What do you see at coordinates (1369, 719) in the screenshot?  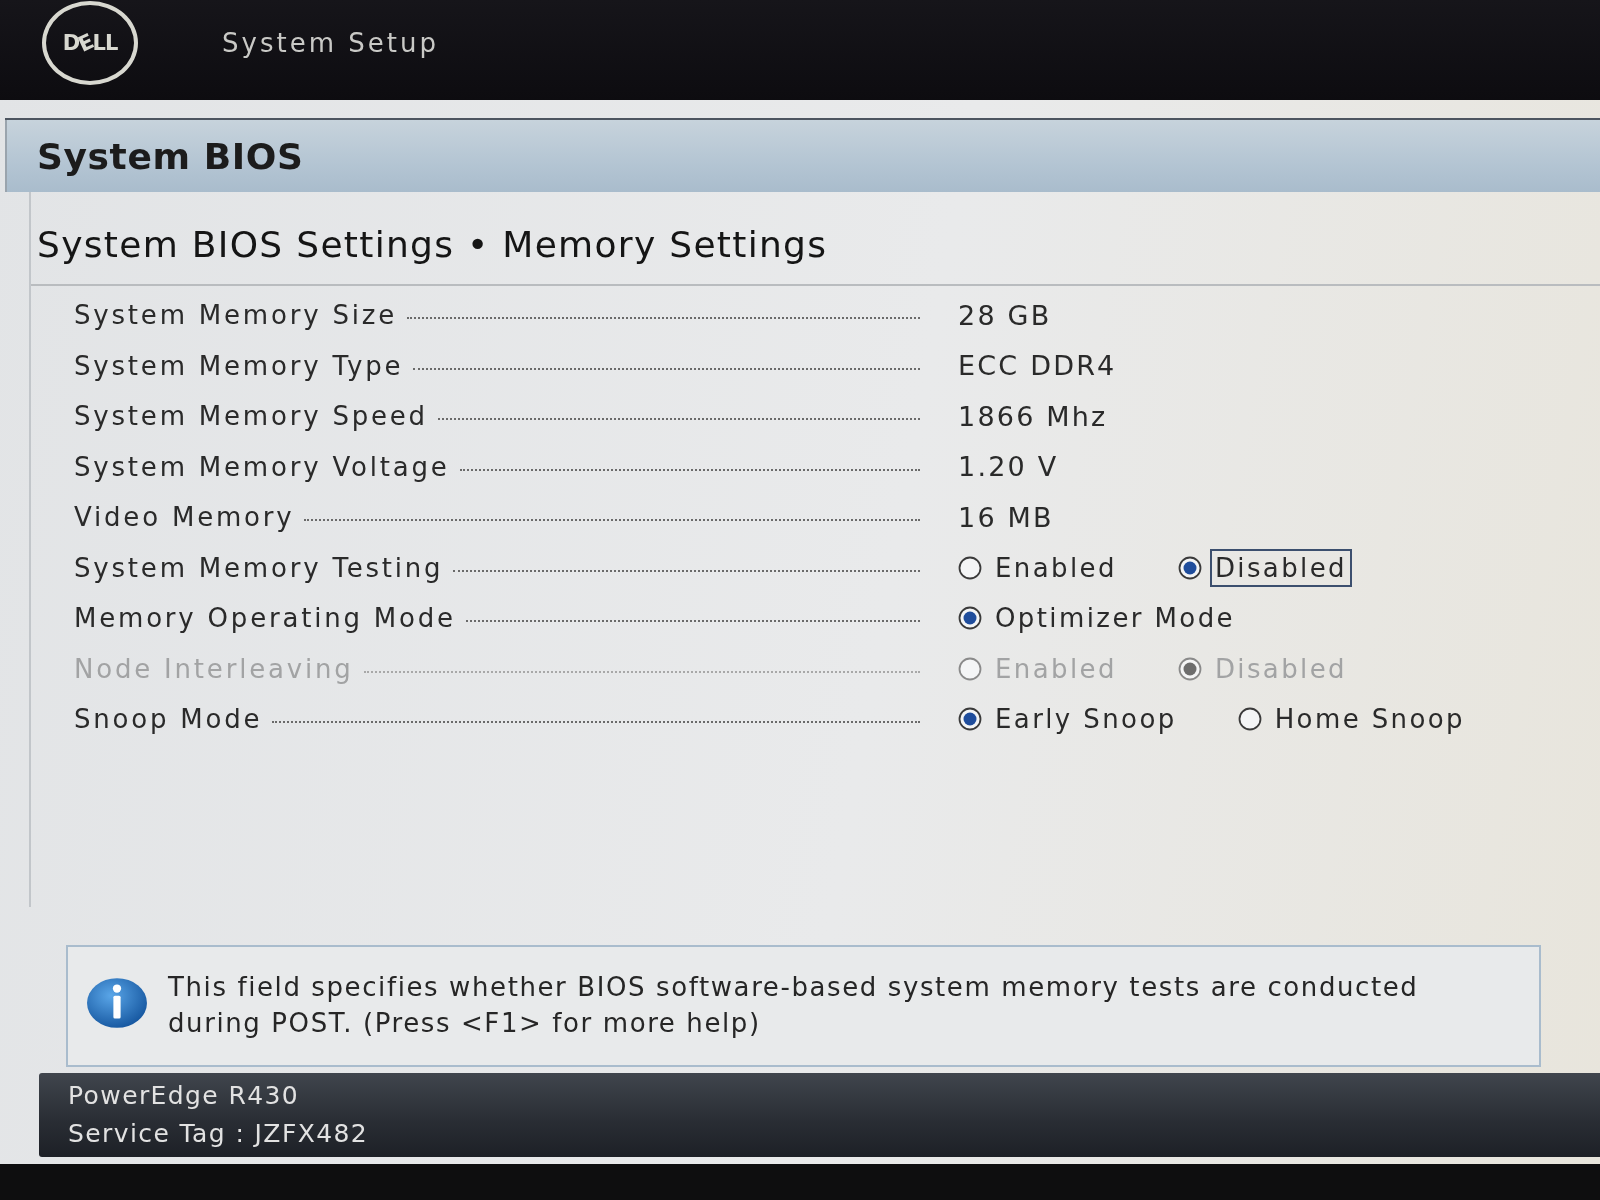 I see `option-label: Home Snoop` at bounding box center [1369, 719].